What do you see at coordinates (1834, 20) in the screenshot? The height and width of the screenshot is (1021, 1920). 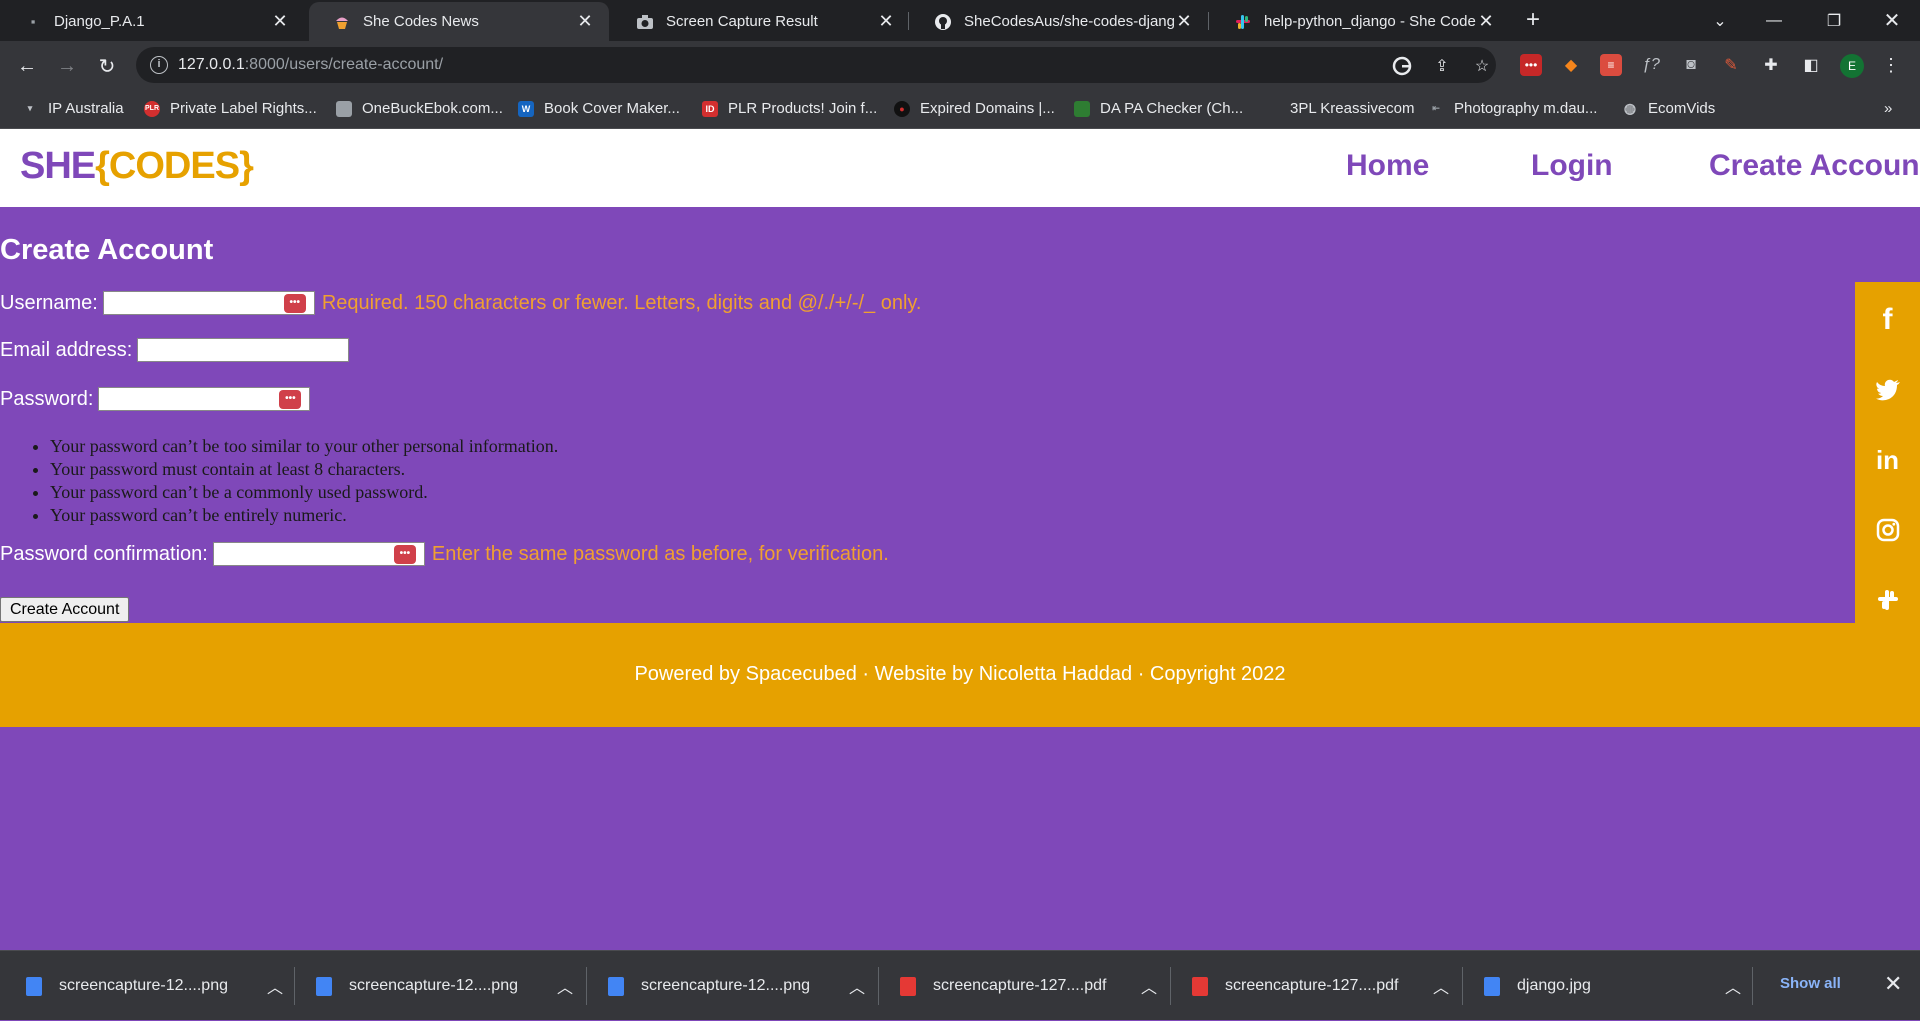 I see `restore-icon: ❐` at bounding box center [1834, 20].